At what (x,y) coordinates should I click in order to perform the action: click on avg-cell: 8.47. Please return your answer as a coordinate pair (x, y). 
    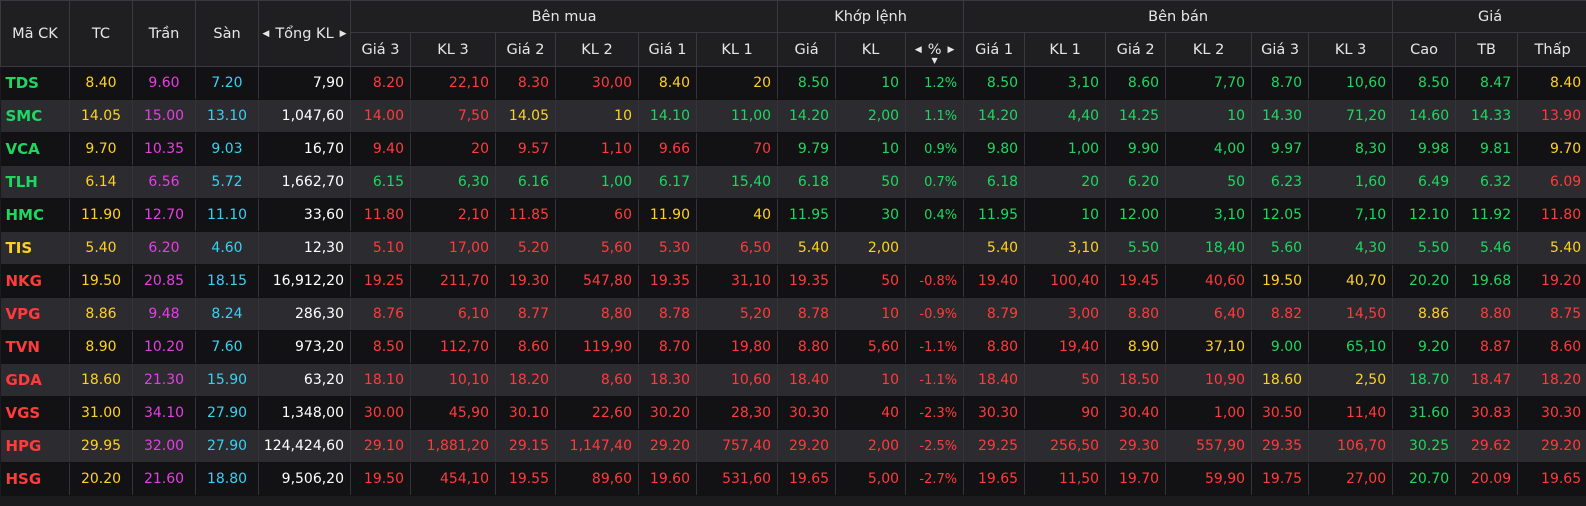
    Looking at the image, I should click on (1487, 83).